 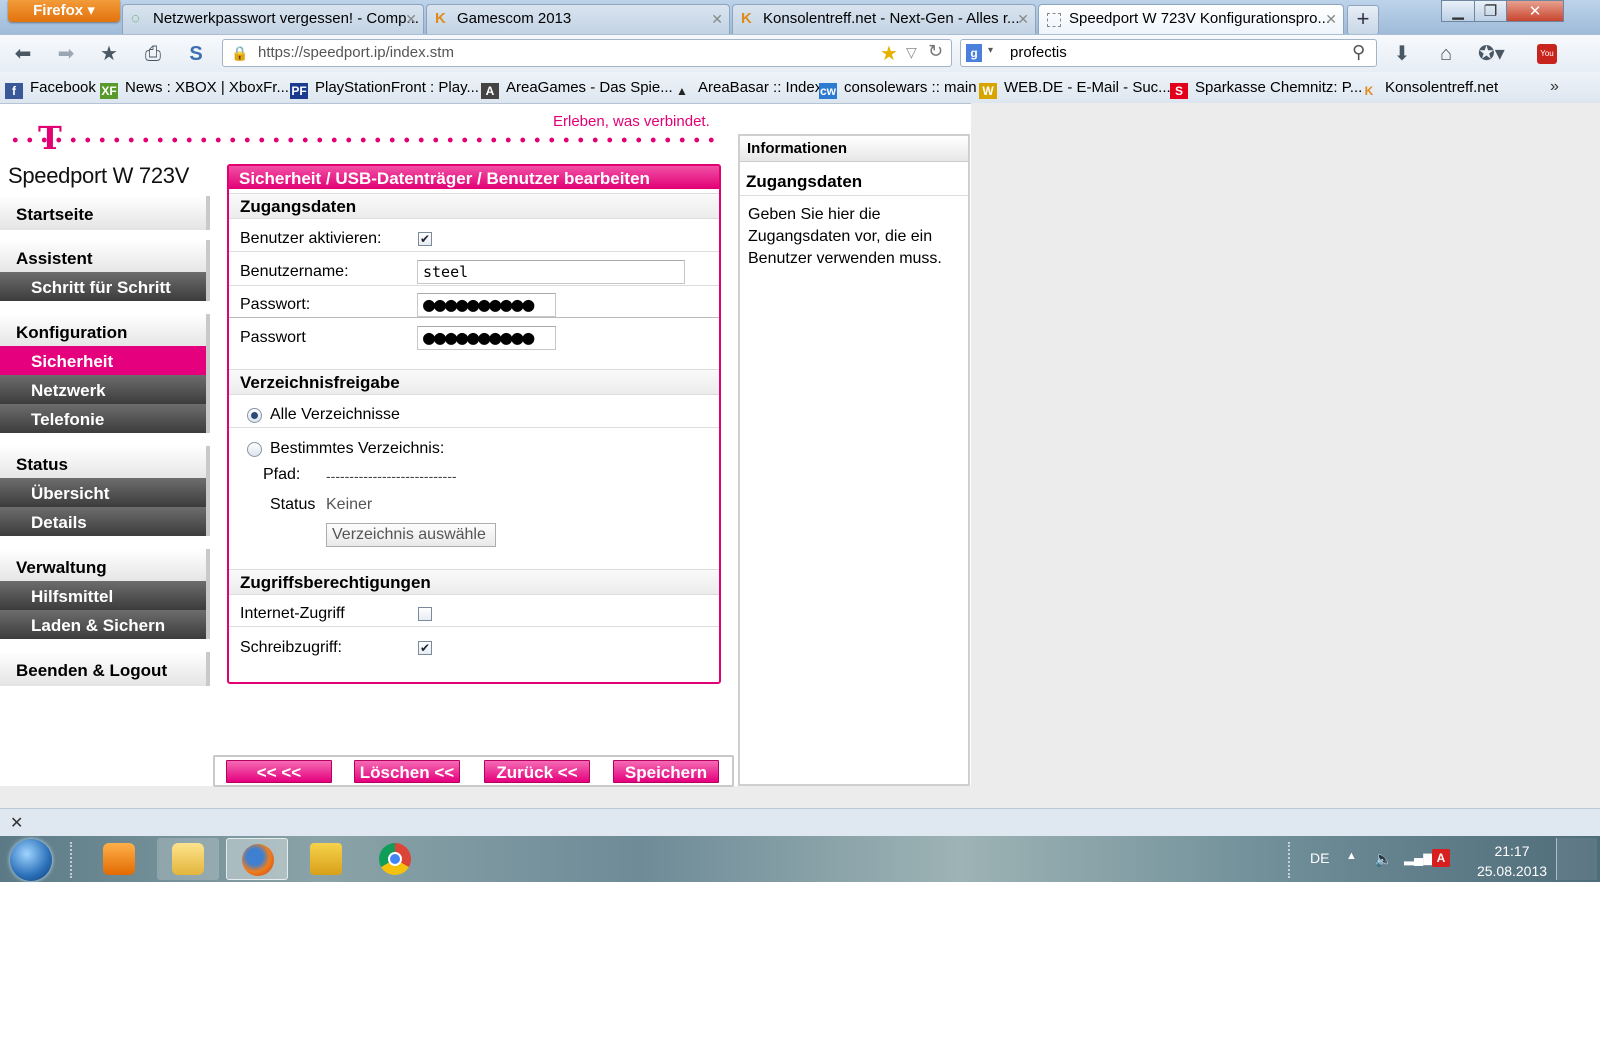 I want to click on sidebar-item-laden-sichern: Laden & Sichern, so click(x=105, y=624).